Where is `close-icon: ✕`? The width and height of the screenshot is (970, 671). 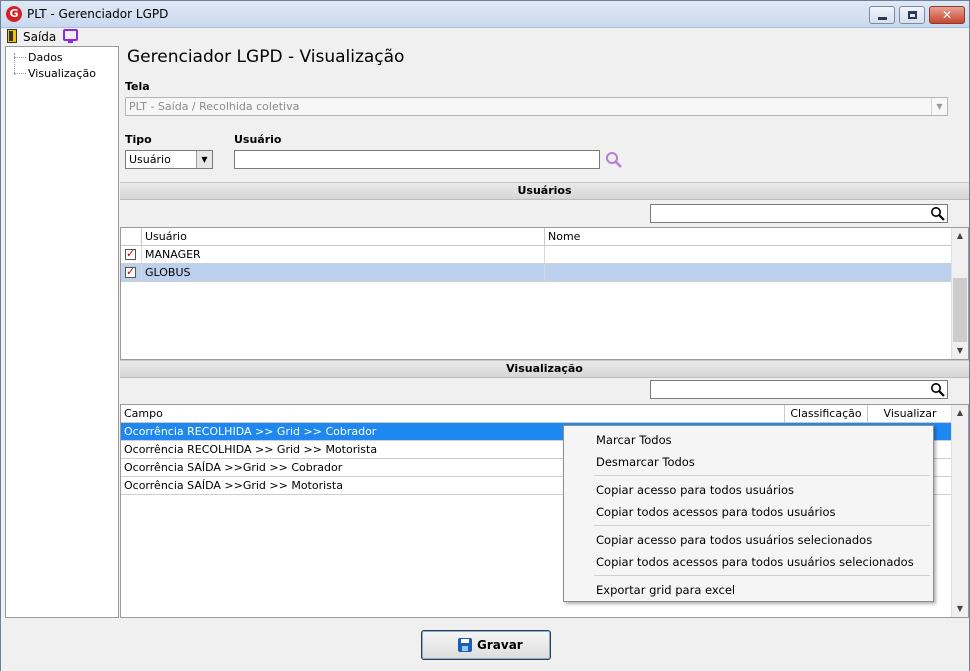
close-icon: ✕ is located at coordinates (947, 15).